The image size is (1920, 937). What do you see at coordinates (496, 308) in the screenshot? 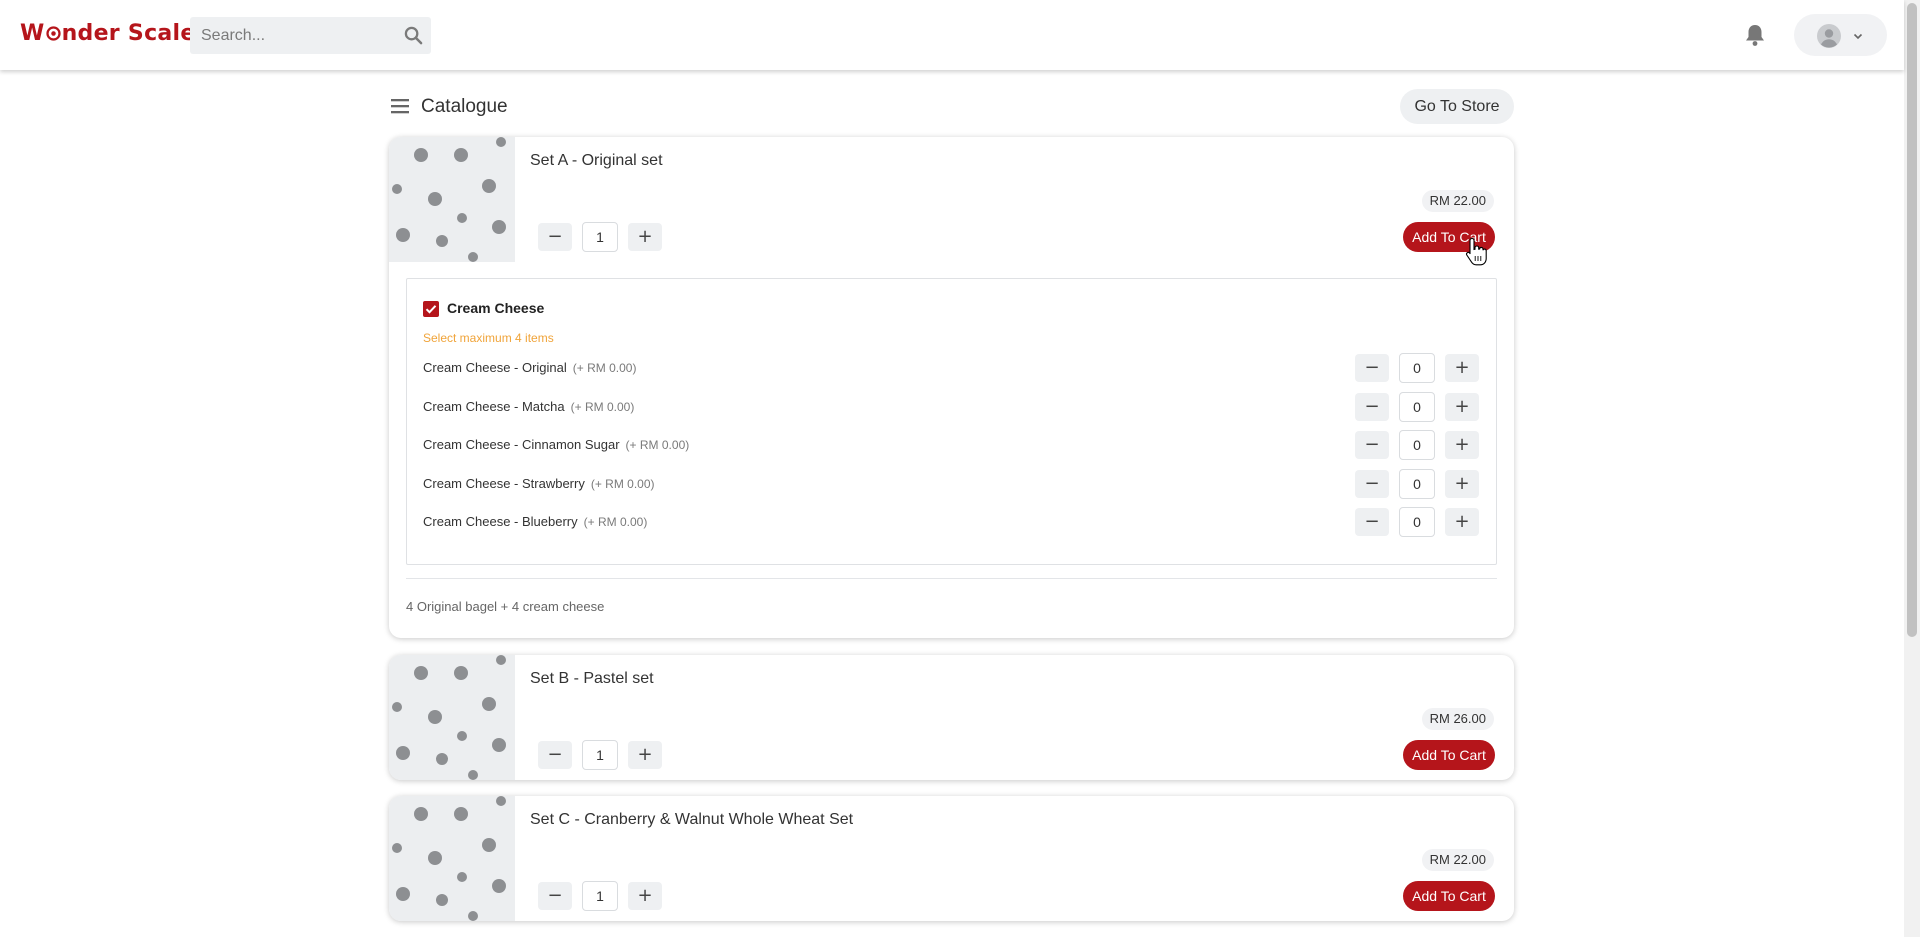
I see `option-group-title: Cream Cheese` at bounding box center [496, 308].